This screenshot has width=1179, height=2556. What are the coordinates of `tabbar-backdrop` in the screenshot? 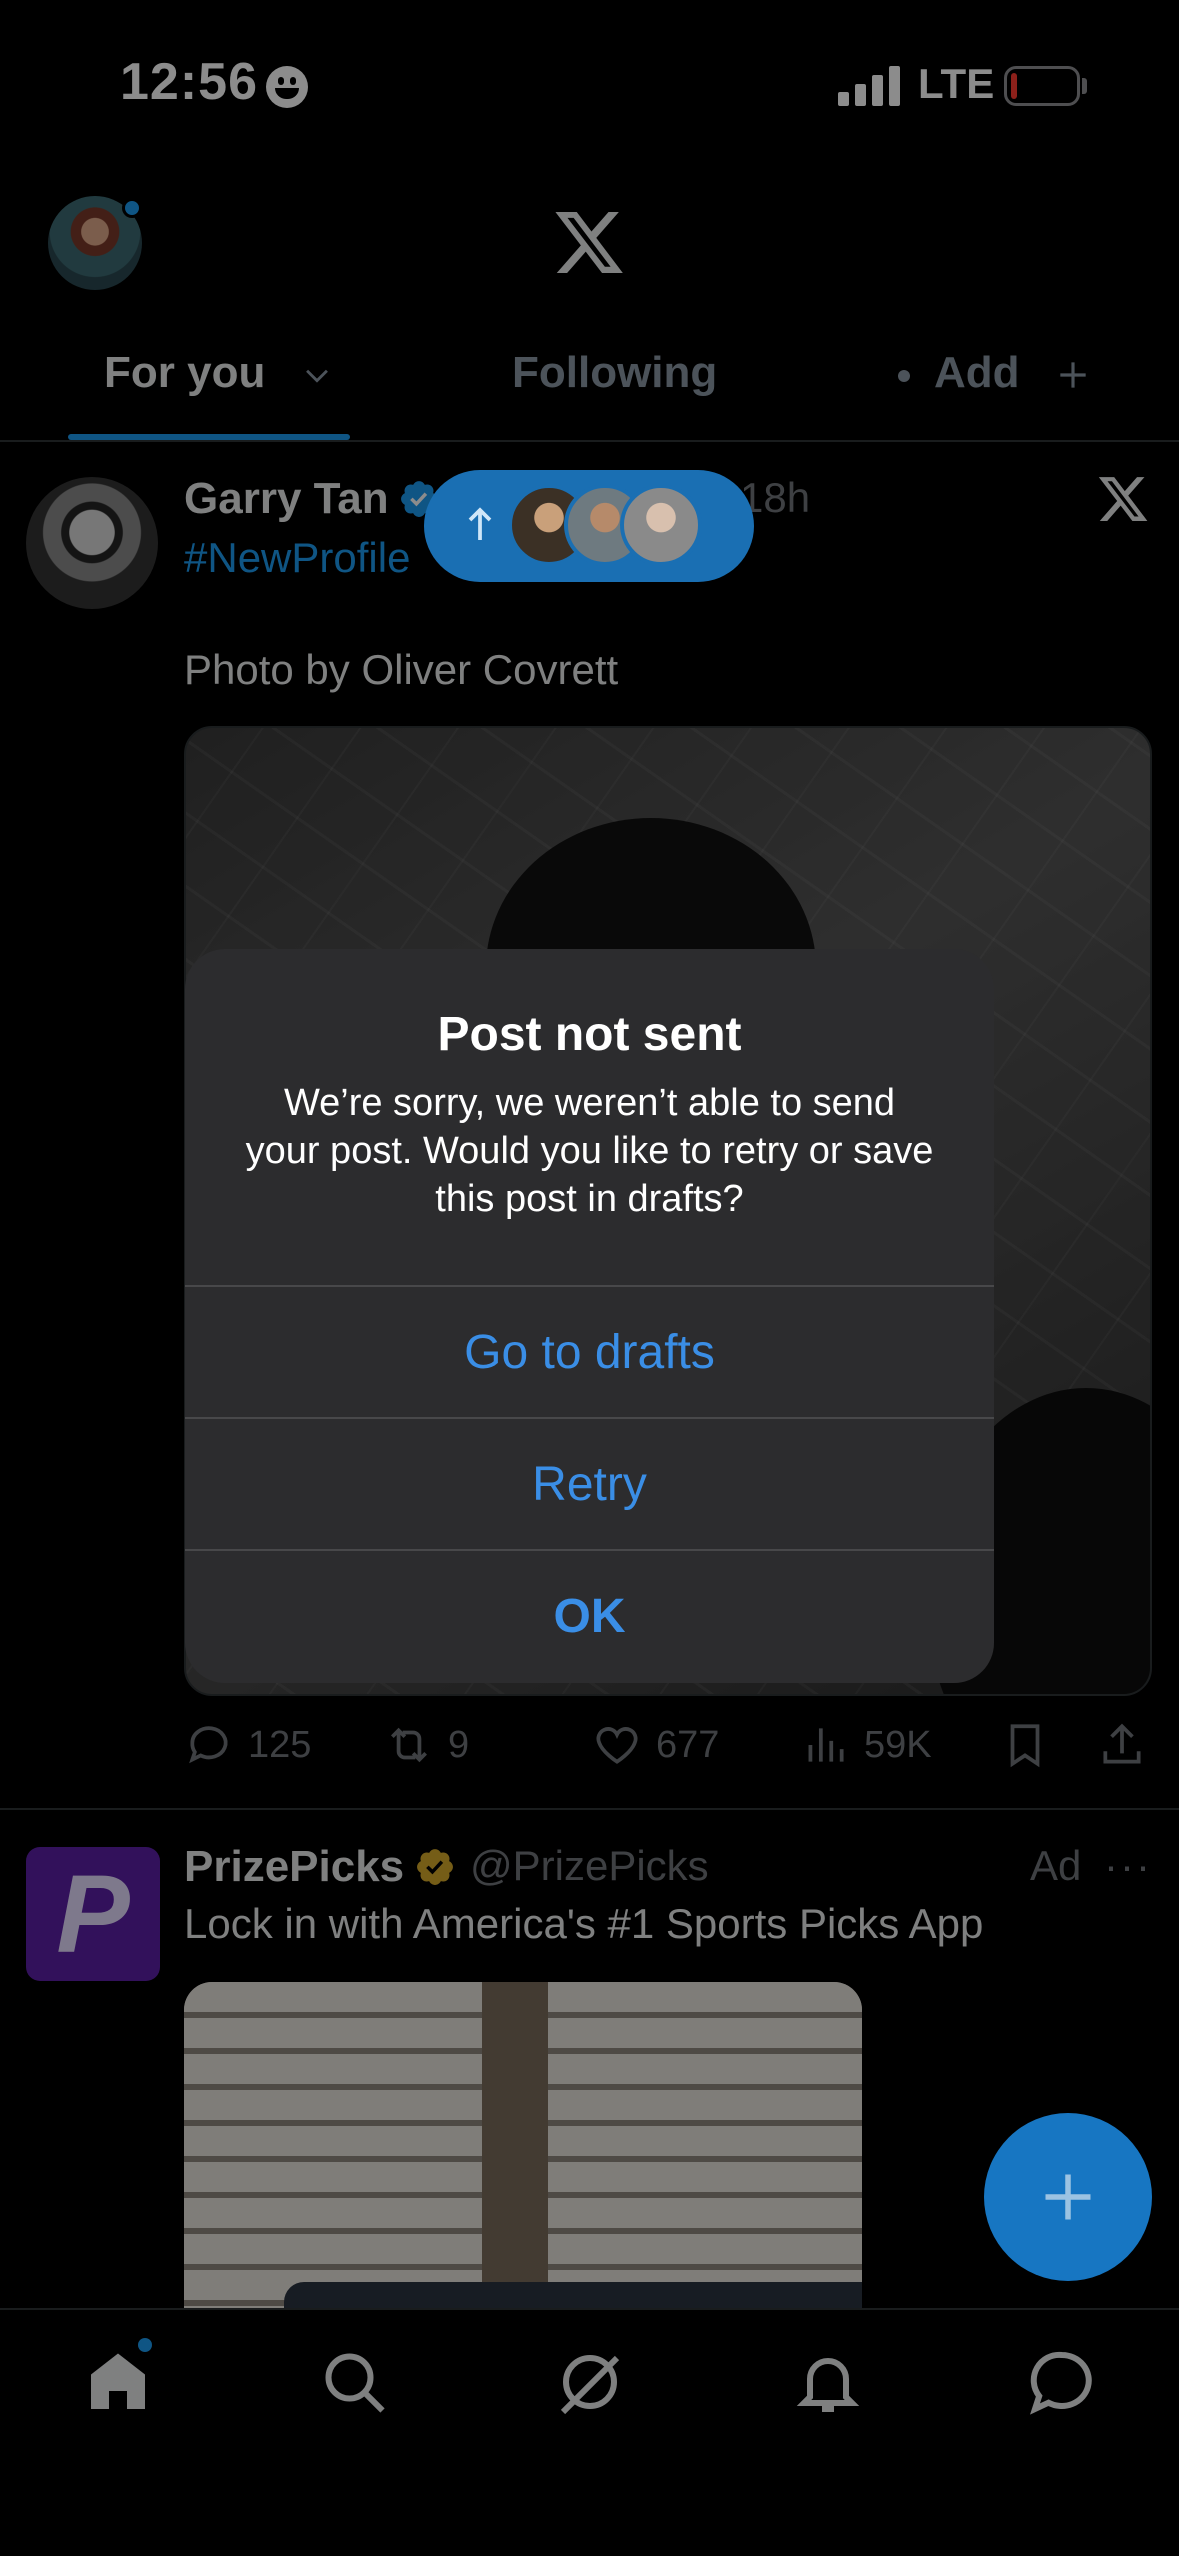 It's located at (589, 2432).